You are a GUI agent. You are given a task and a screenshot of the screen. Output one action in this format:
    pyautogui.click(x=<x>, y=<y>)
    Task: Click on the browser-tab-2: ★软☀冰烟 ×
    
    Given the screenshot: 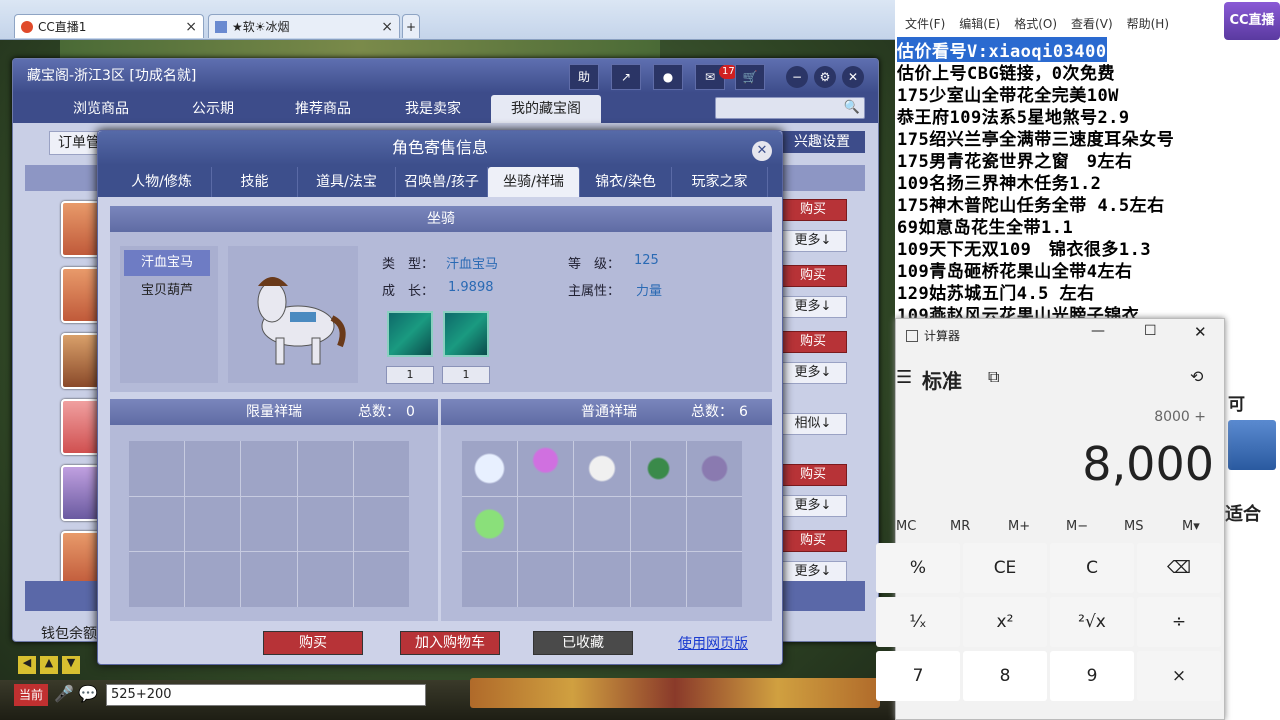 What is the action you would take?
    pyautogui.click(x=304, y=26)
    